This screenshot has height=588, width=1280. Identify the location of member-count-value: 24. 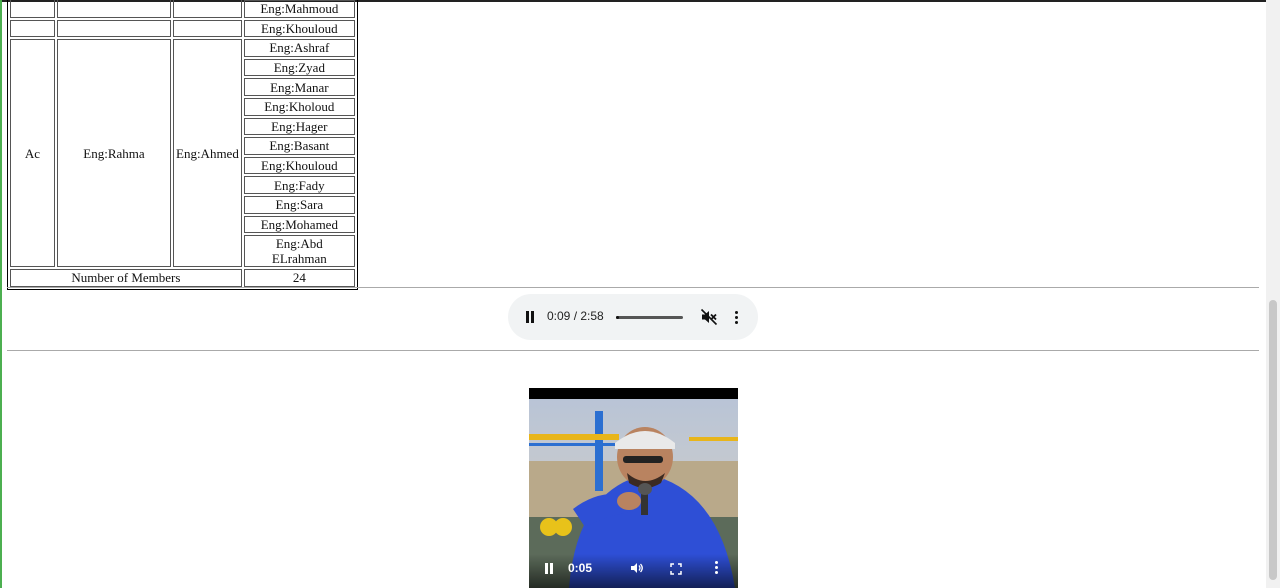
(299, 278).